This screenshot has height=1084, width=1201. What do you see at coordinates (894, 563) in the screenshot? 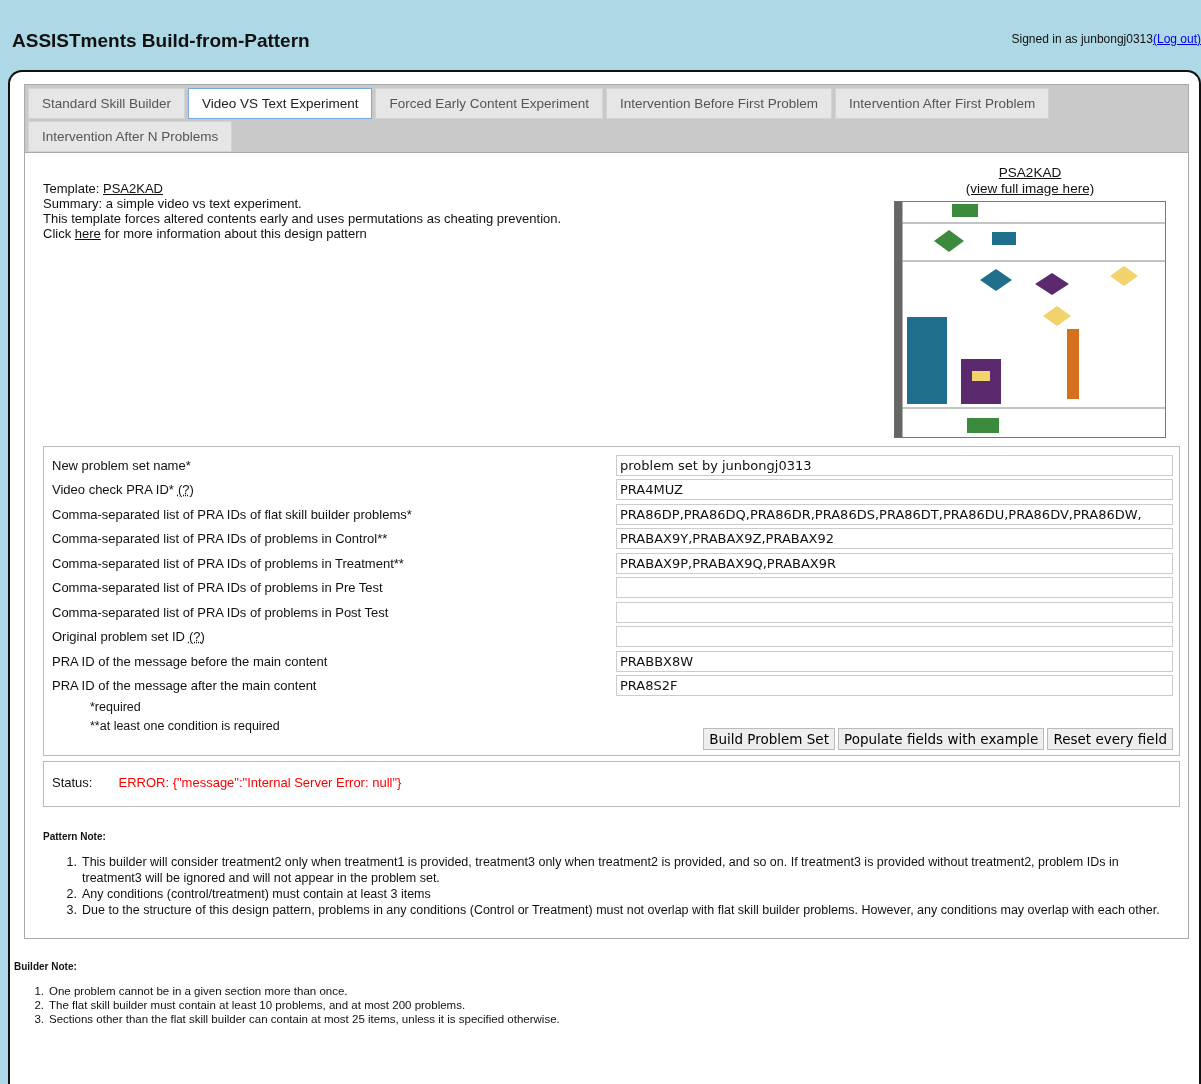
I see `input-field: PRABAX9P,PRABAX9Q,PRABAX9R` at bounding box center [894, 563].